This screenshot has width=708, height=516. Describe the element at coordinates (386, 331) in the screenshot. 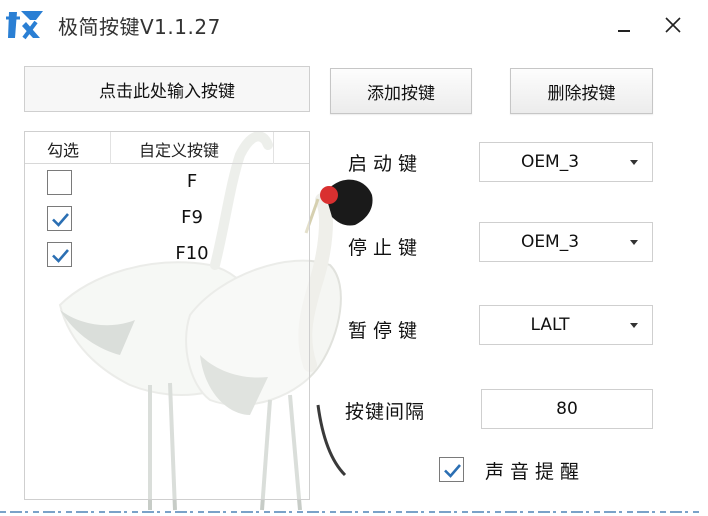

I see `pause-key-label: 暂停键` at that location.